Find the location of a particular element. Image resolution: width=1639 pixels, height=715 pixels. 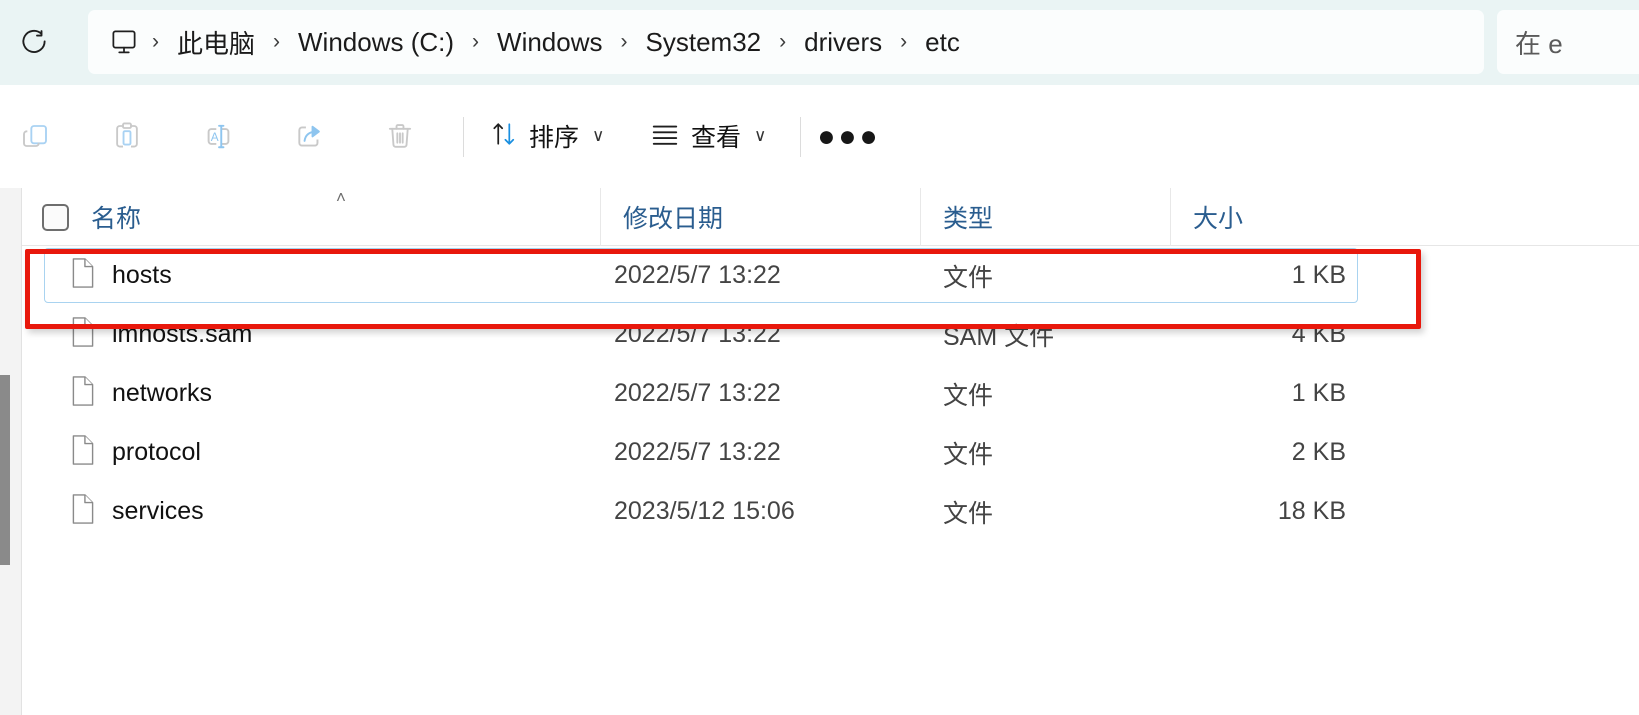

file-name: hosts is located at coordinates (142, 275).